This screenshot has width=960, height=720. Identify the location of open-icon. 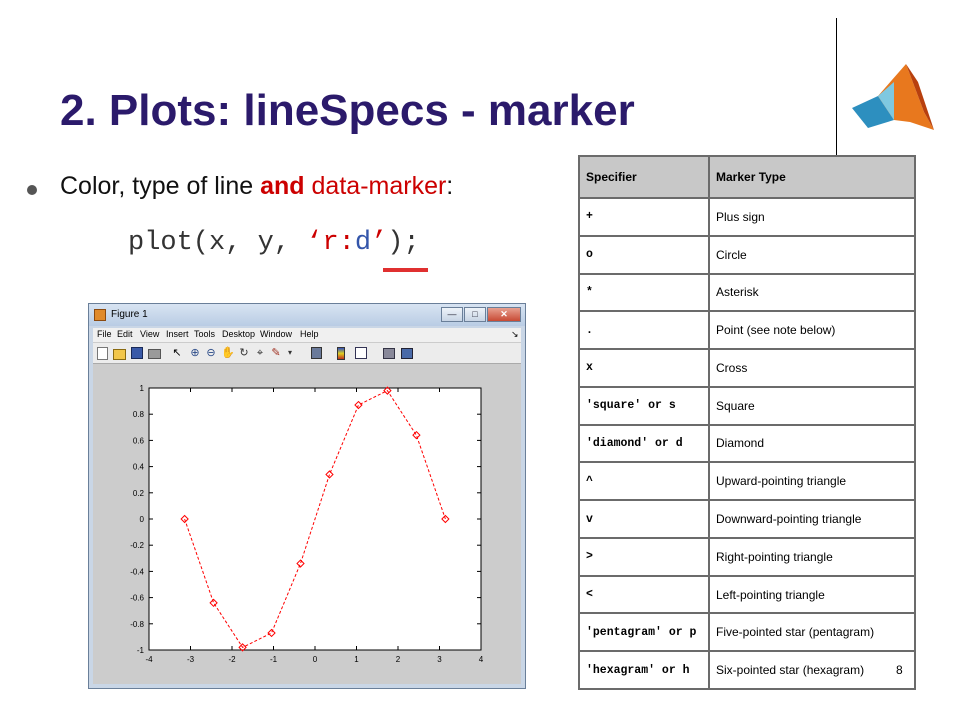
(119, 354).